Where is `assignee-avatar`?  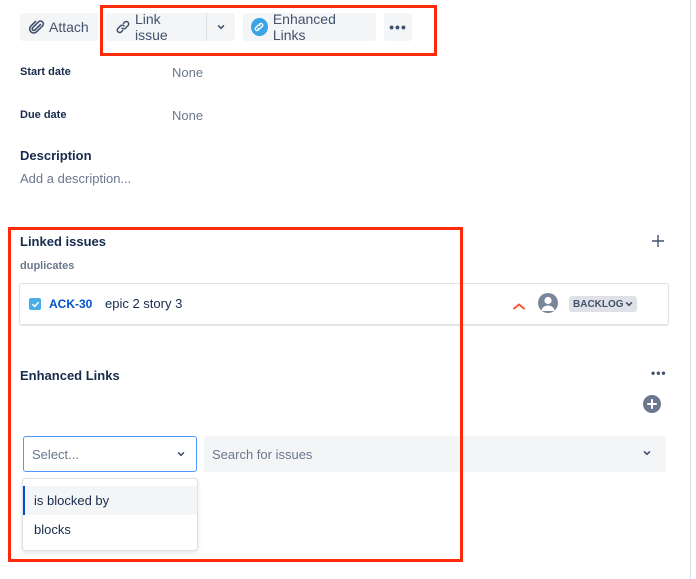 assignee-avatar is located at coordinates (548, 303).